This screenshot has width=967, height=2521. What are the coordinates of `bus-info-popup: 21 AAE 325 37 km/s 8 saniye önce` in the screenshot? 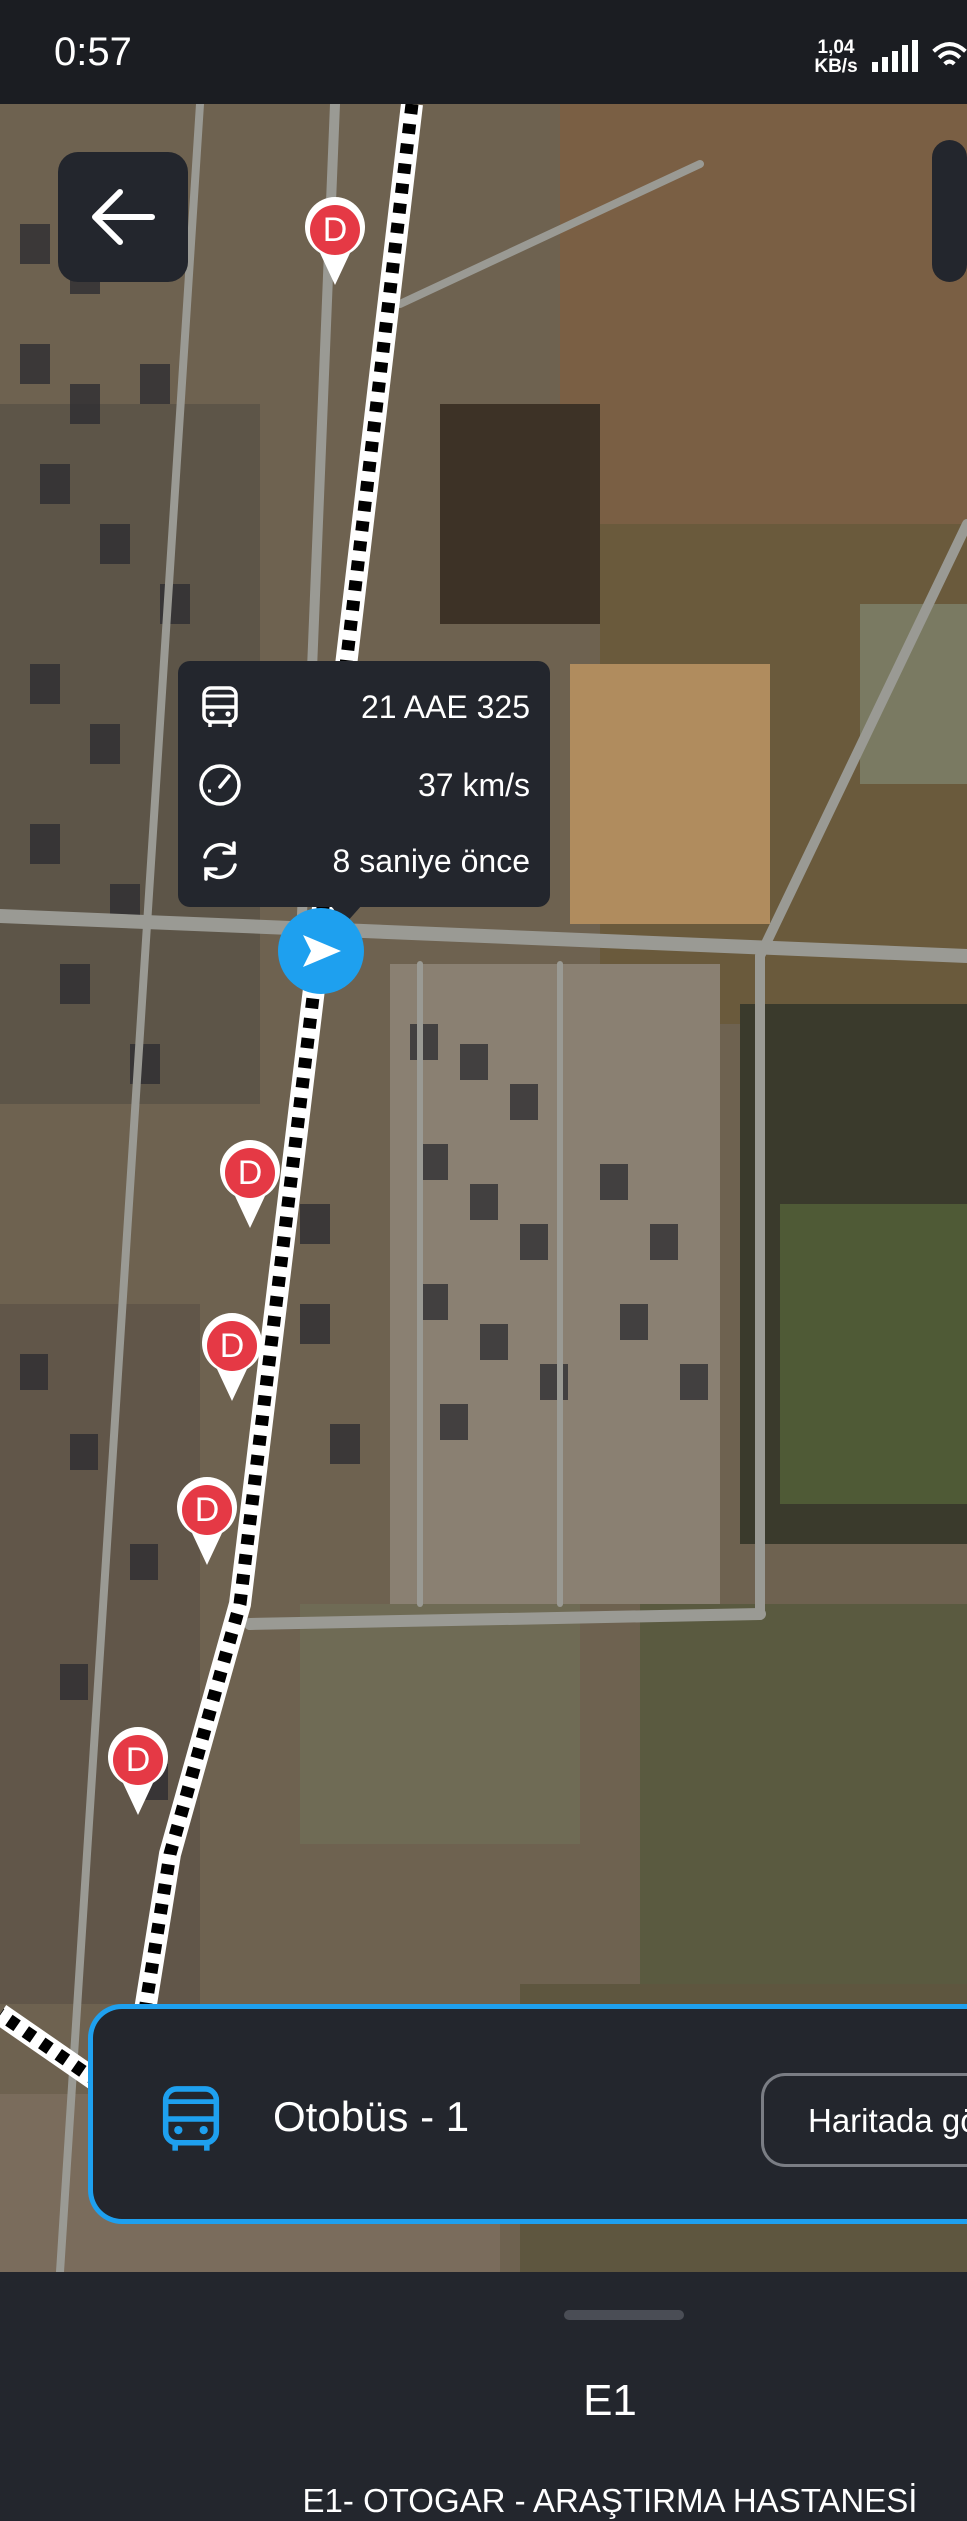 It's located at (364, 784).